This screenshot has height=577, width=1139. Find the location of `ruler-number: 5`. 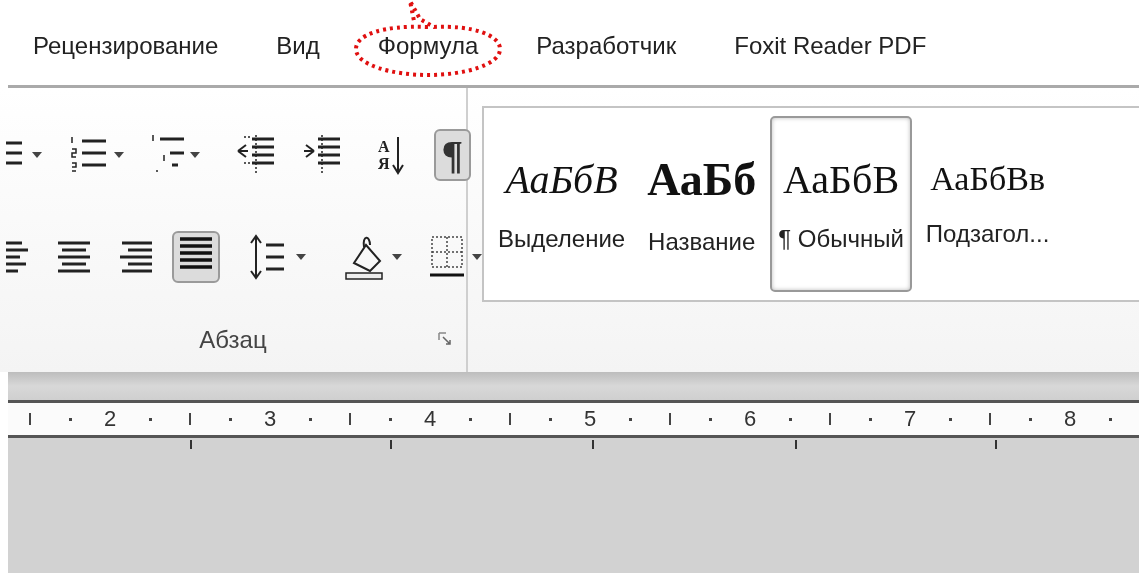

ruler-number: 5 is located at coordinates (590, 419).